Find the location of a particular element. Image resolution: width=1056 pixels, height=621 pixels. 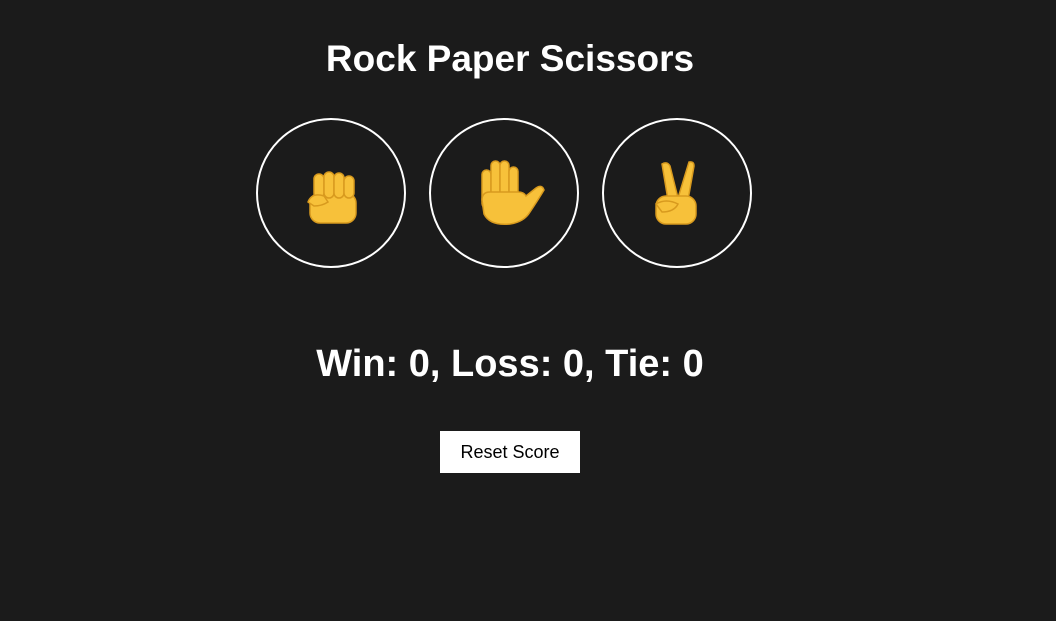

fist-icon is located at coordinates (332, 197).